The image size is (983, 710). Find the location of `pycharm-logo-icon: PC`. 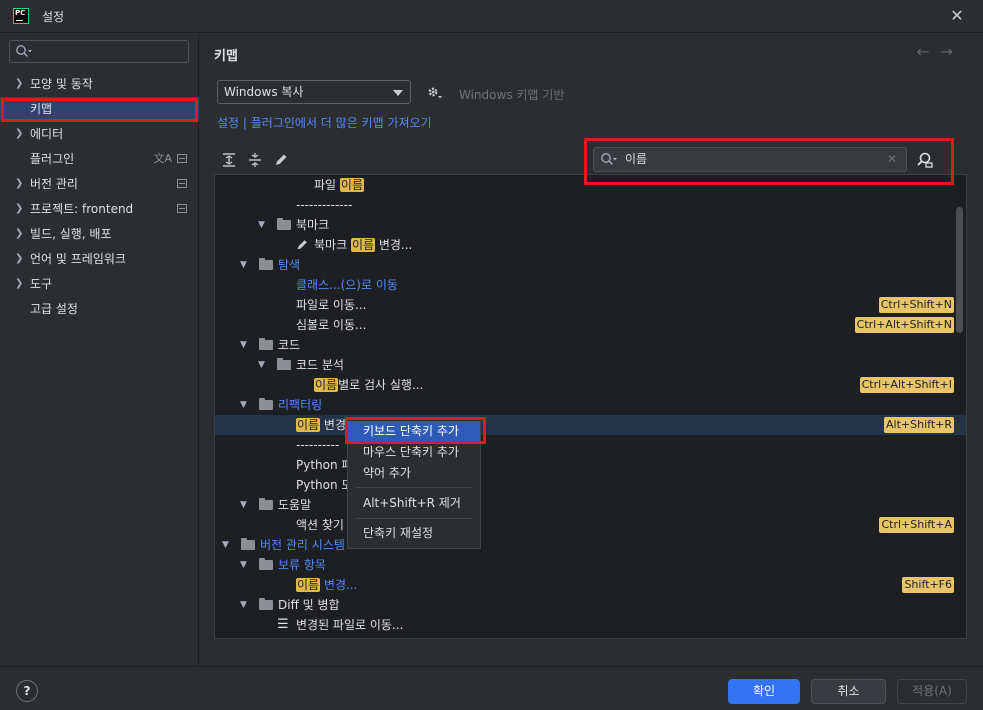

pycharm-logo-icon: PC is located at coordinates (21, 16).